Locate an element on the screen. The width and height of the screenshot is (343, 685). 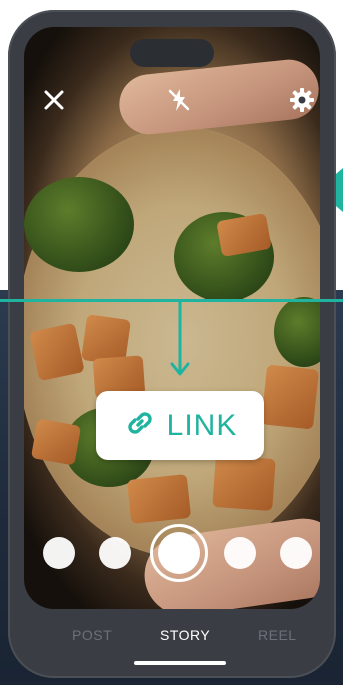
dynamic-island is located at coordinates (172, 53).